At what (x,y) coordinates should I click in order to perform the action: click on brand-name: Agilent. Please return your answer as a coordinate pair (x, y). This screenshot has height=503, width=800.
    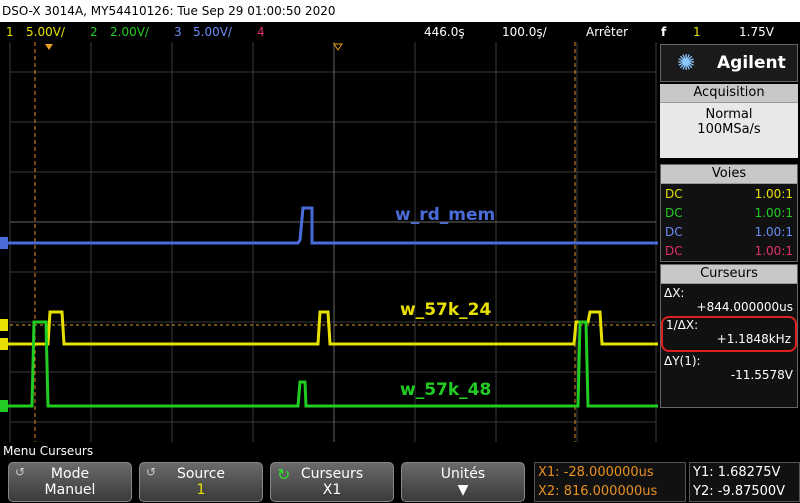
    Looking at the image, I should click on (751, 63).